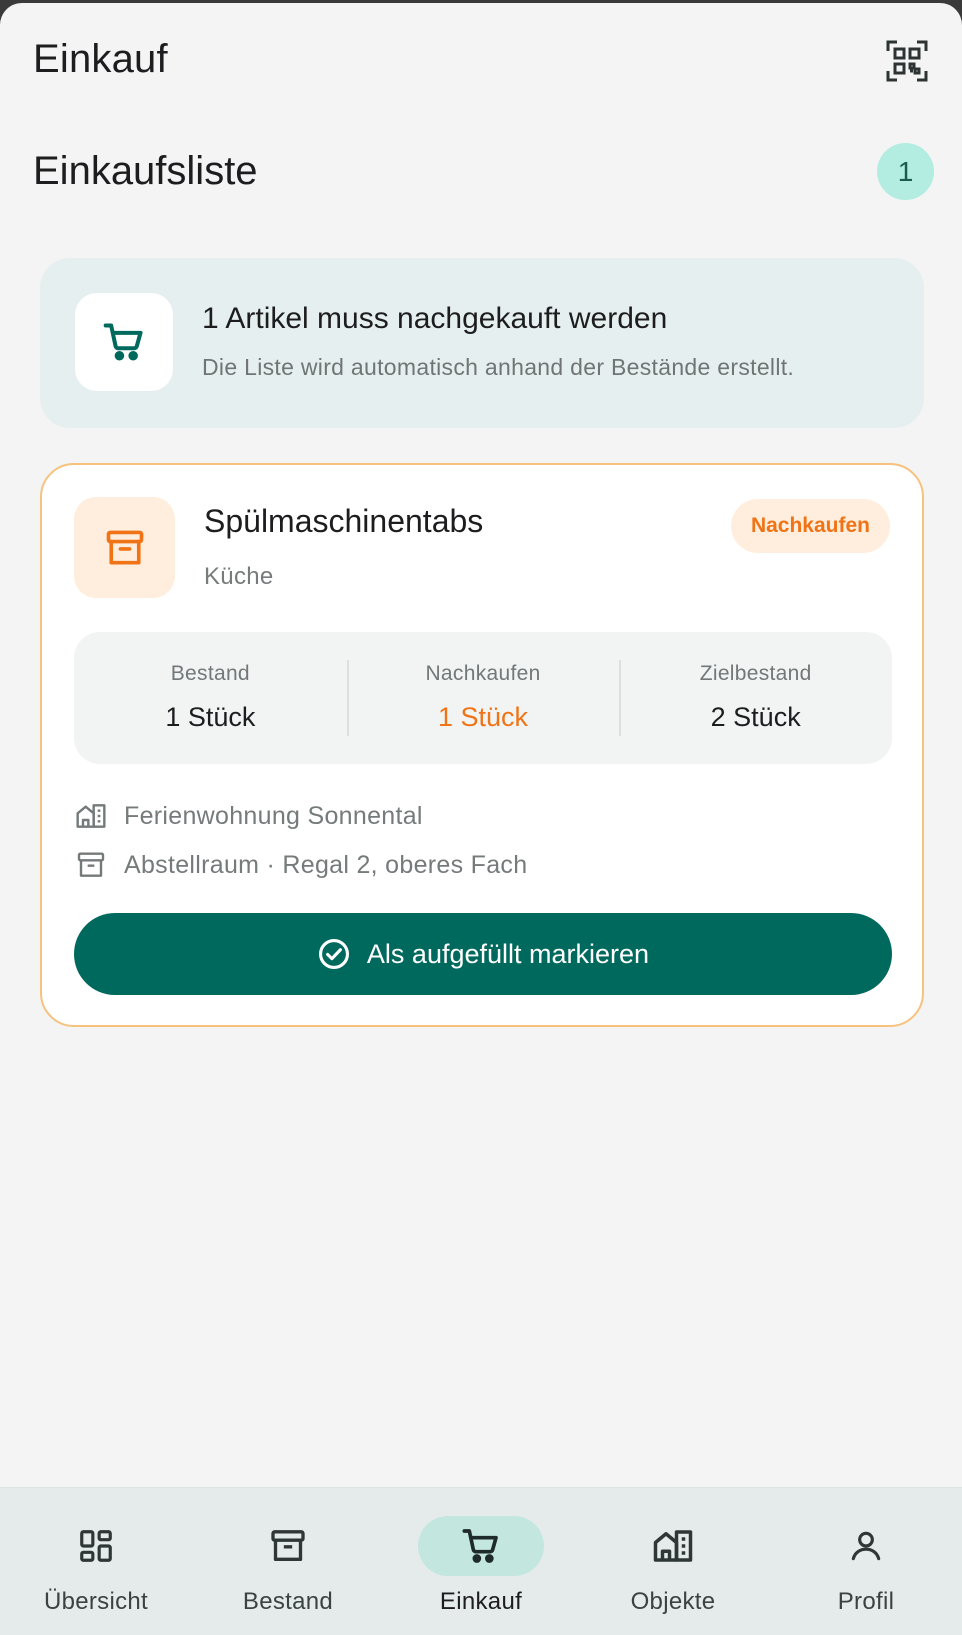  Describe the element at coordinates (435, 318) in the screenshot. I see `info-title: 1 Artikel muss nachgekauft werden` at that location.